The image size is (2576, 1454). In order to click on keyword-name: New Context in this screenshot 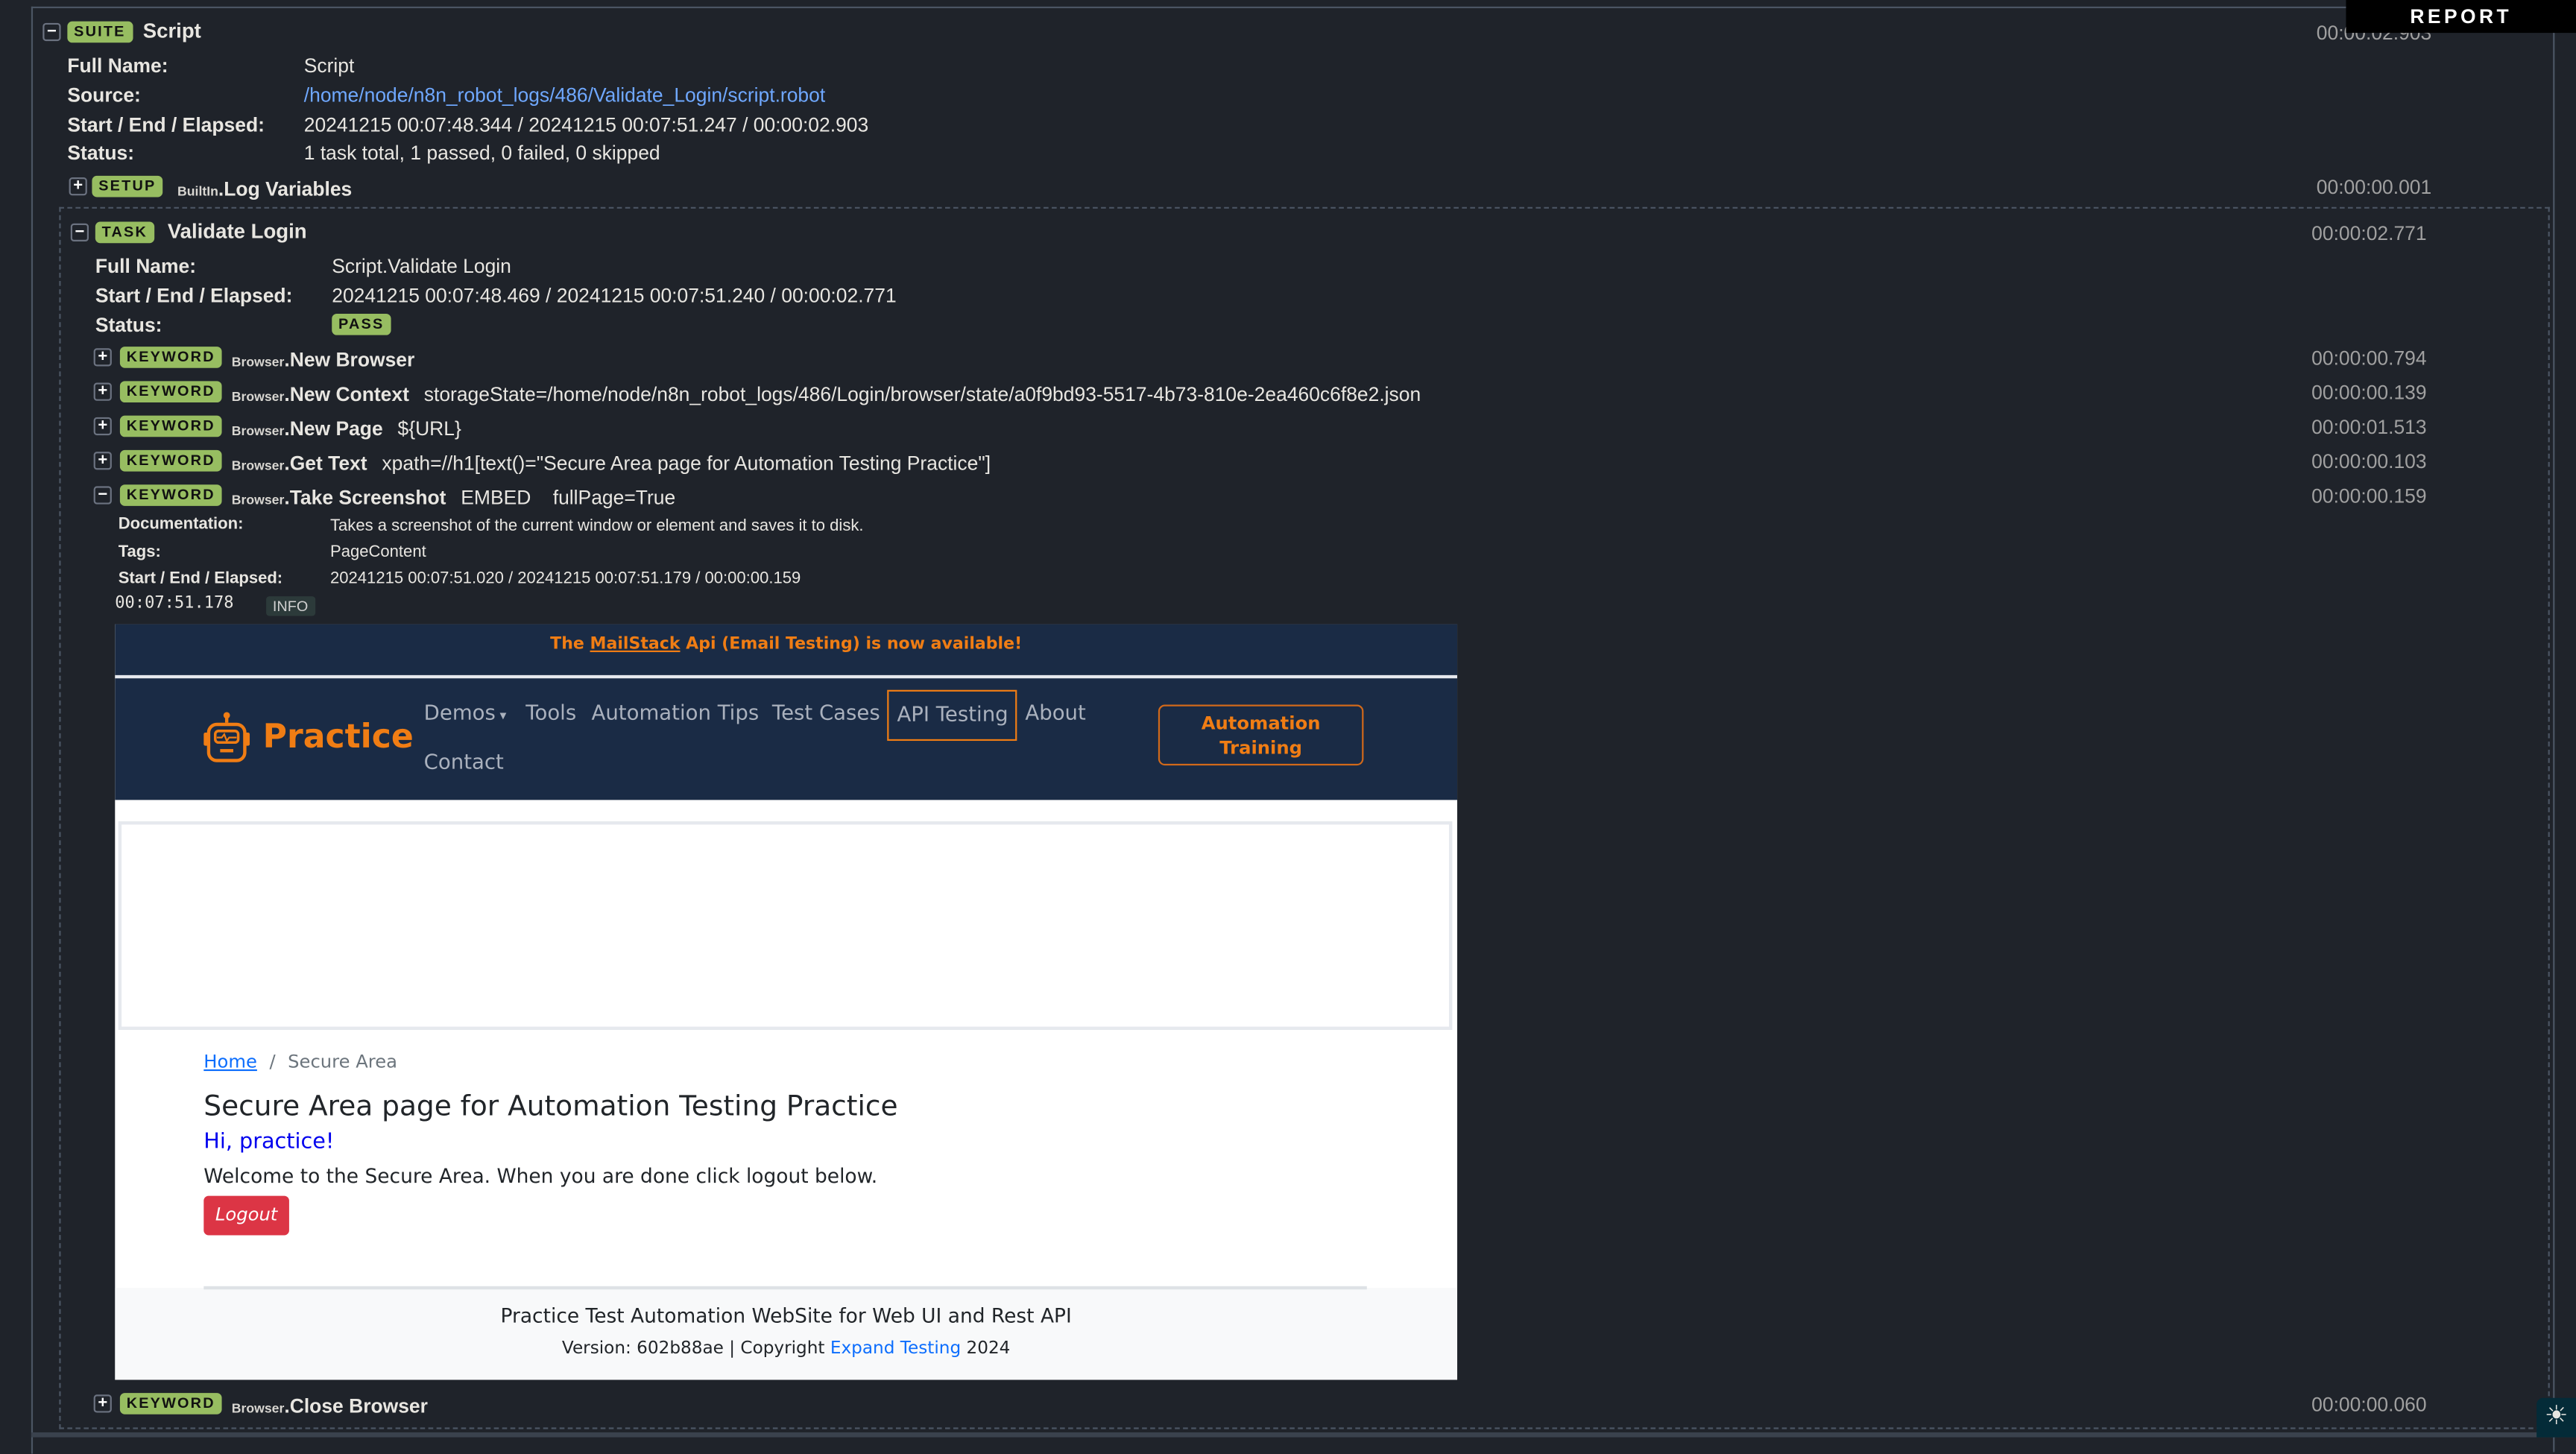, I will do `click(349, 394)`.